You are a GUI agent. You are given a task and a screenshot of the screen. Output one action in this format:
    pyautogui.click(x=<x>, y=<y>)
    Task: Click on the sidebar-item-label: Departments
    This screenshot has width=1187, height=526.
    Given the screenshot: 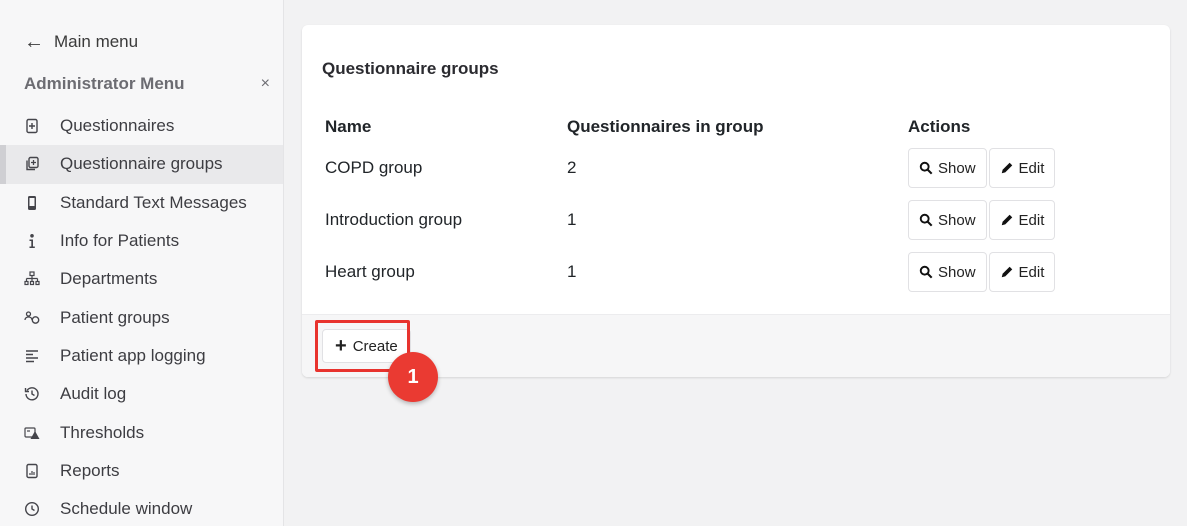 What is the action you would take?
    pyautogui.click(x=109, y=279)
    